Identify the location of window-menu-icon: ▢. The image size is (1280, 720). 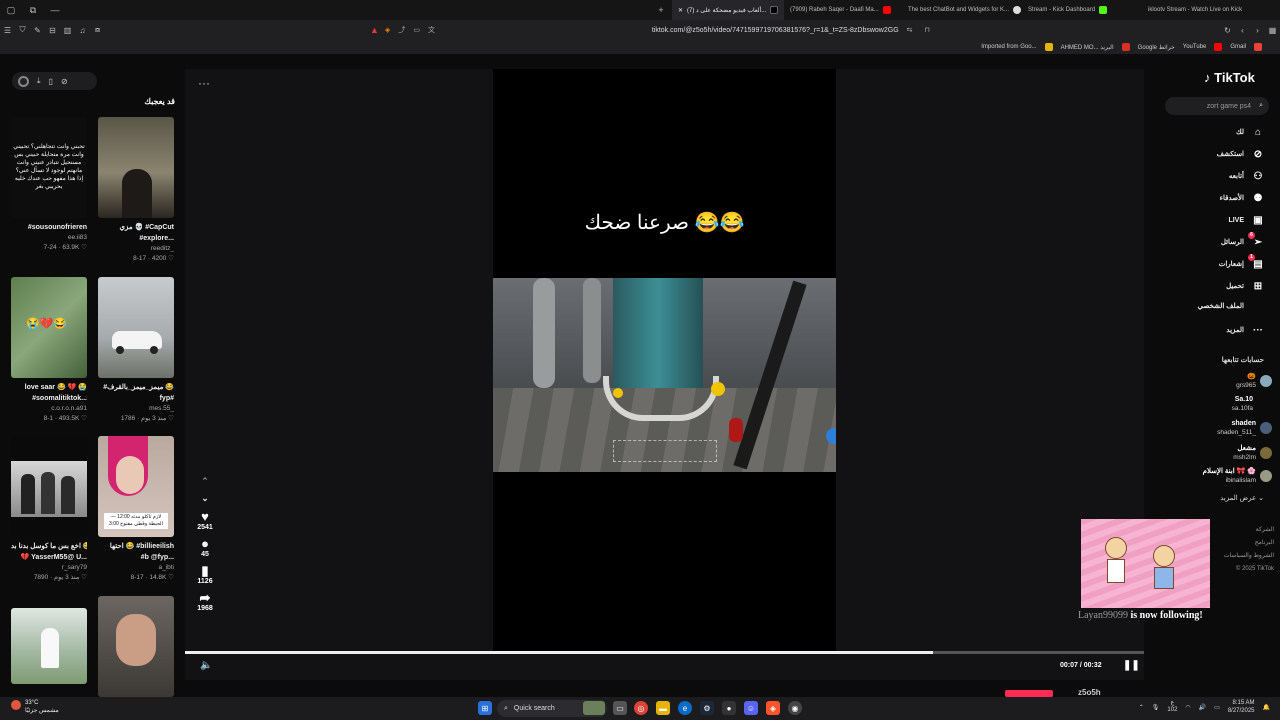
(11, 10).